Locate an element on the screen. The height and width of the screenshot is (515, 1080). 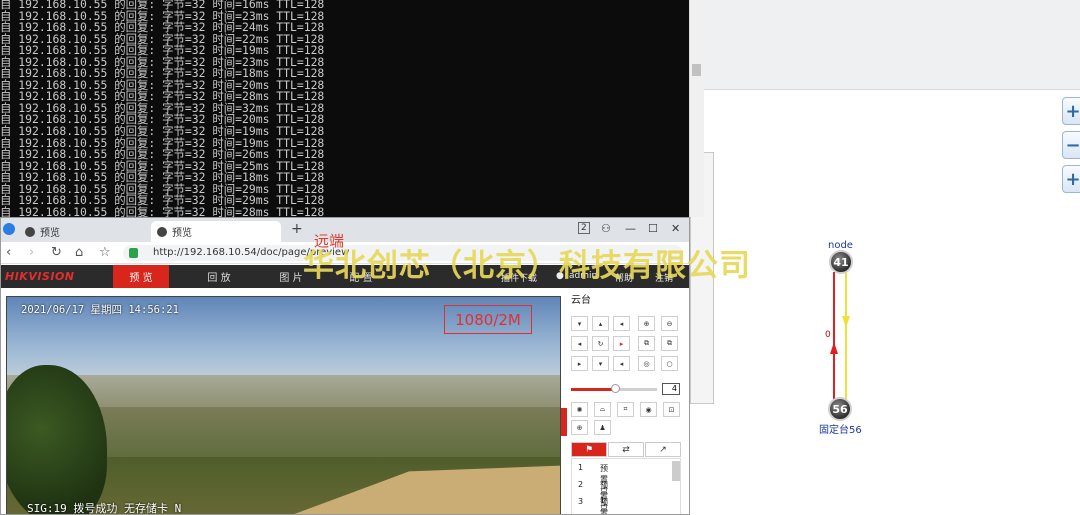
preset-name: 预置点 3 is located at coordinates (604, 506).